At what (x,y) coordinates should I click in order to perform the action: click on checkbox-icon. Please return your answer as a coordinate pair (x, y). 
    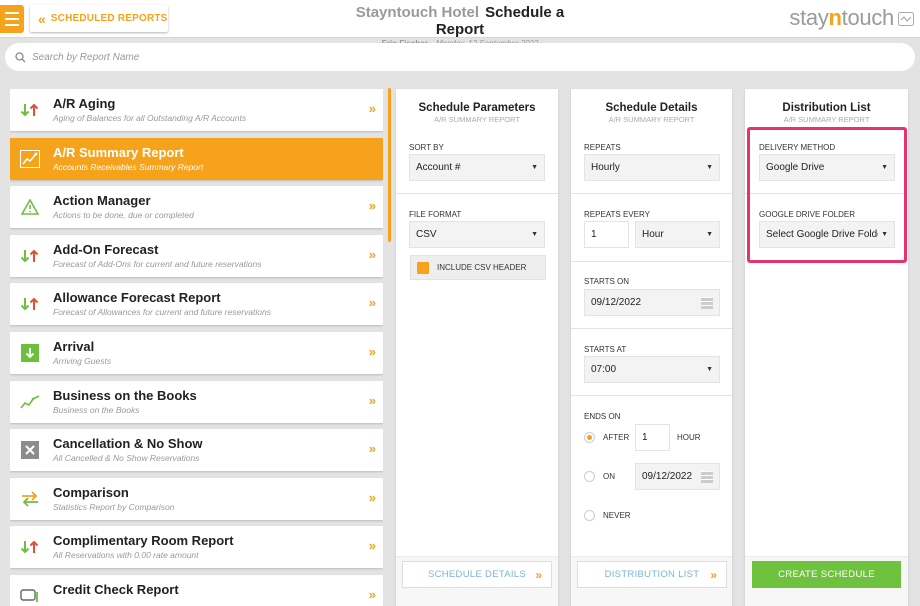
    Looking at the image, I should click on (423, 267).